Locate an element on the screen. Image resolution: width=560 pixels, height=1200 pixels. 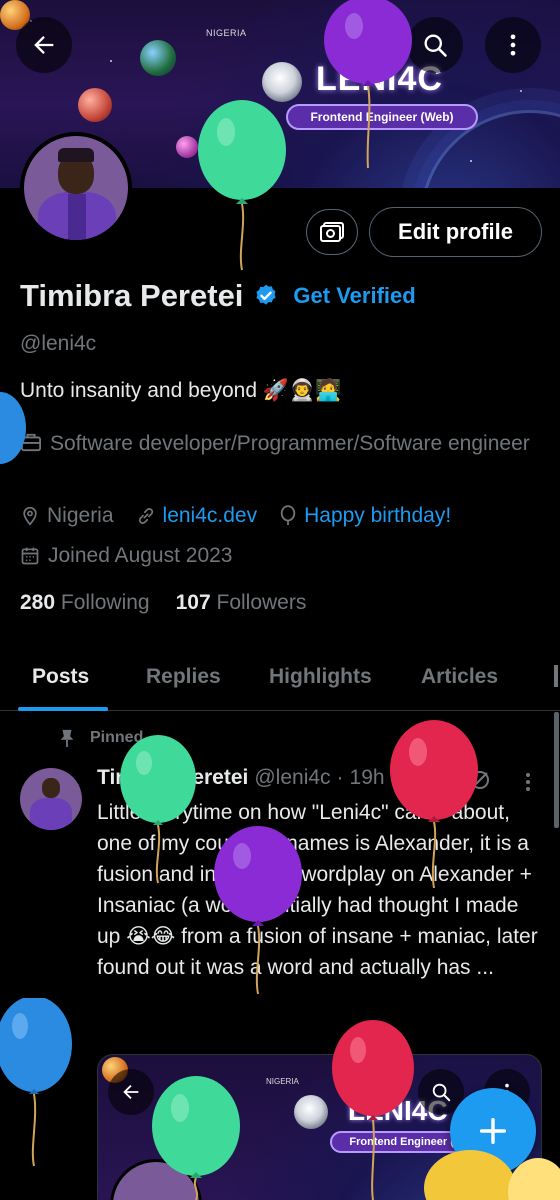
profile-bio: Unto insanity and beyond 🚀👨‍🚀🧑‍💻 is located at coordinates (181, 390).